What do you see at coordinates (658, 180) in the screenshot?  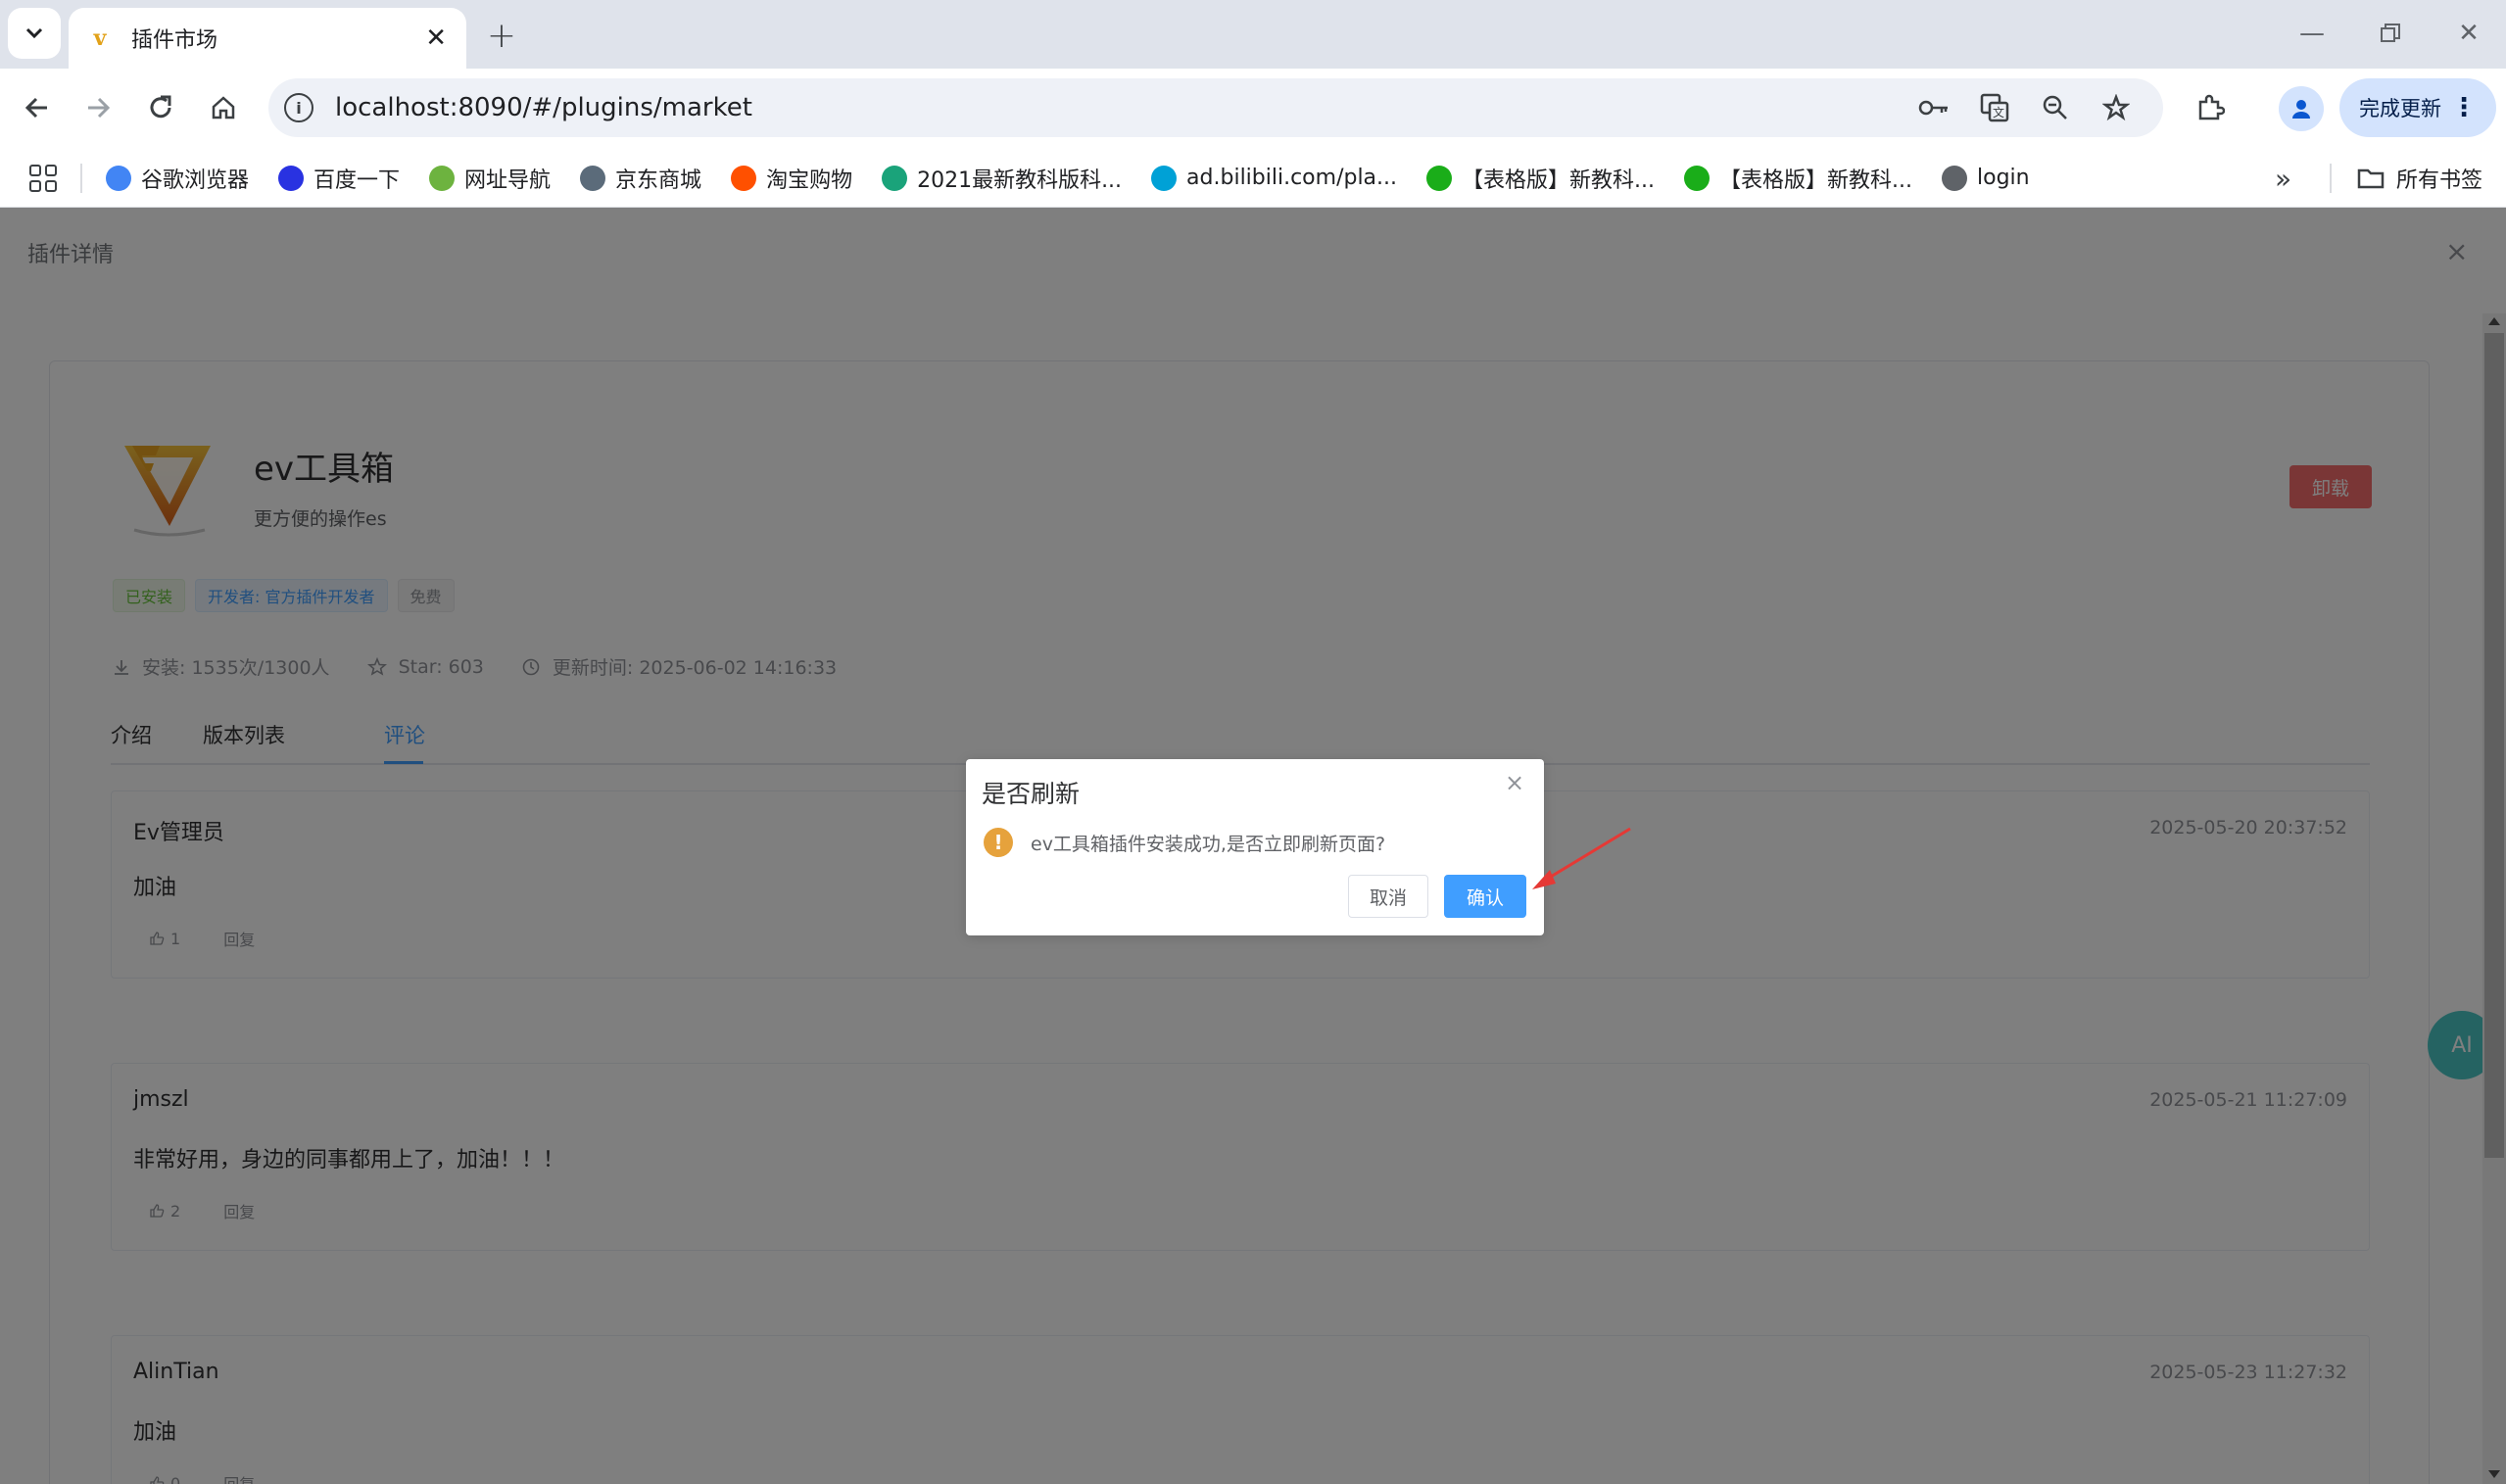 I see `bookmark-label: 京东商城` at bounding box center [658, 180].